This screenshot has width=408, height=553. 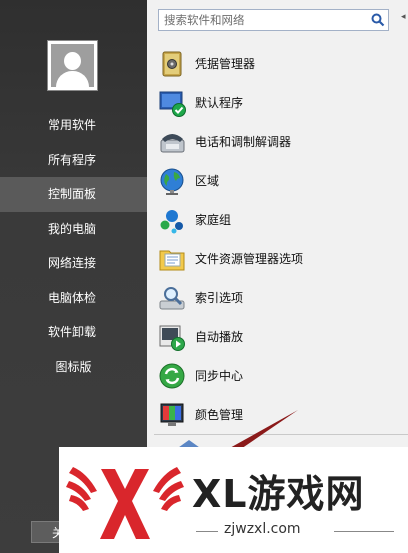 I want to click on list-item: 同步中心, so click(x=277, y=375).